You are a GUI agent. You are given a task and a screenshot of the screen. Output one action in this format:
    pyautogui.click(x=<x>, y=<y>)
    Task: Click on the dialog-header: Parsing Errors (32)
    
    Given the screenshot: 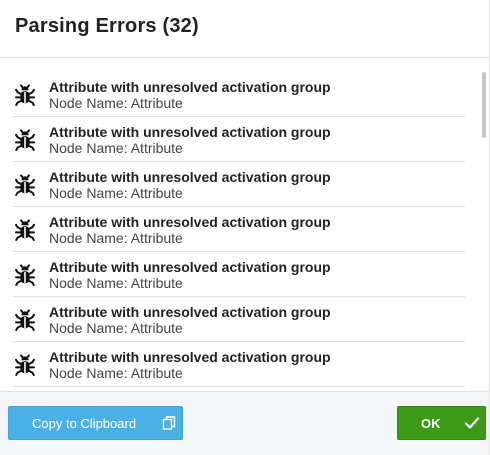 What is the action you would take?
    pyautogui.click(x=244, y=29)
    